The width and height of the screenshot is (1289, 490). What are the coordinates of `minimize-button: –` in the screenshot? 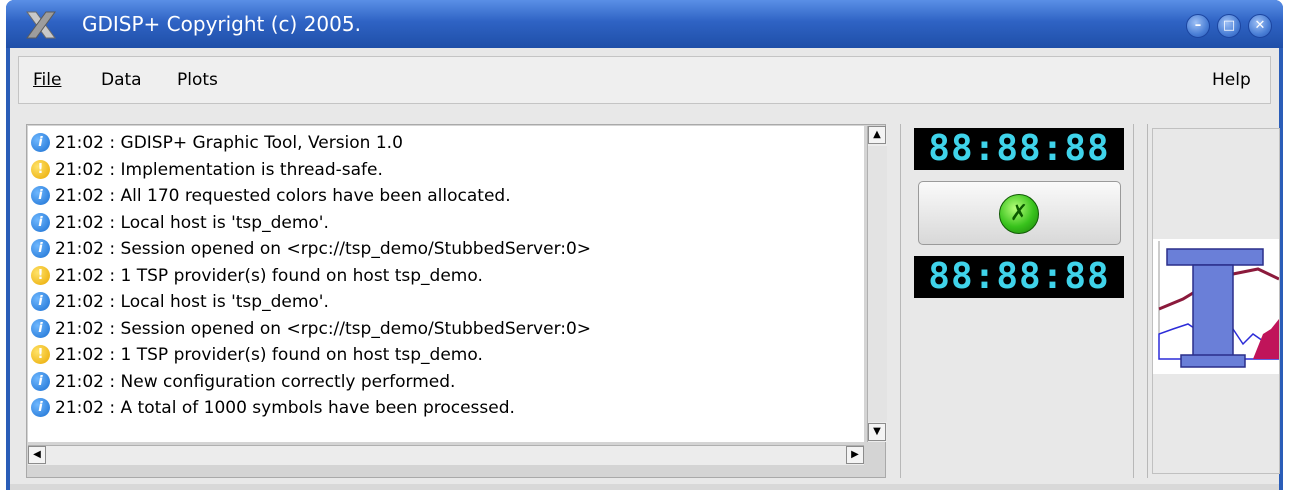 It's located at (1198, 26).